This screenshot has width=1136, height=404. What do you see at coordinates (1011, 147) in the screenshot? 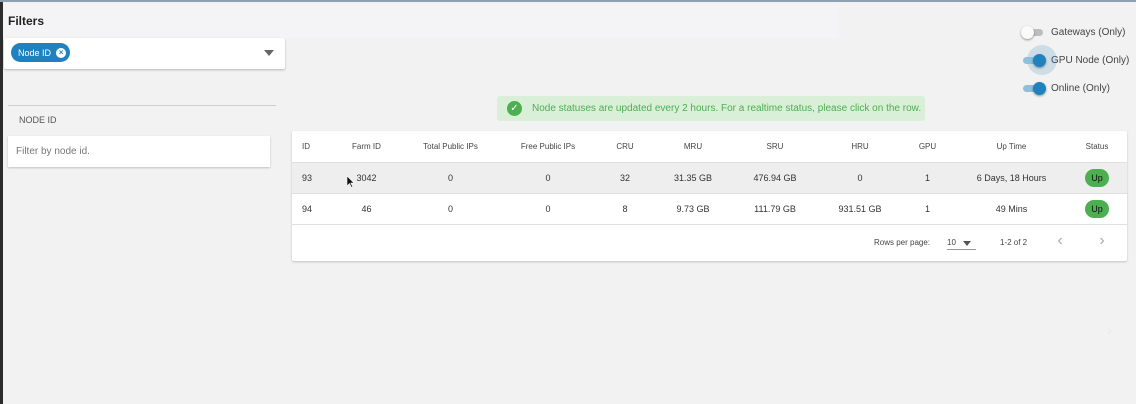
I see `column-header: Up Time` at bounding box center [1011, 147].